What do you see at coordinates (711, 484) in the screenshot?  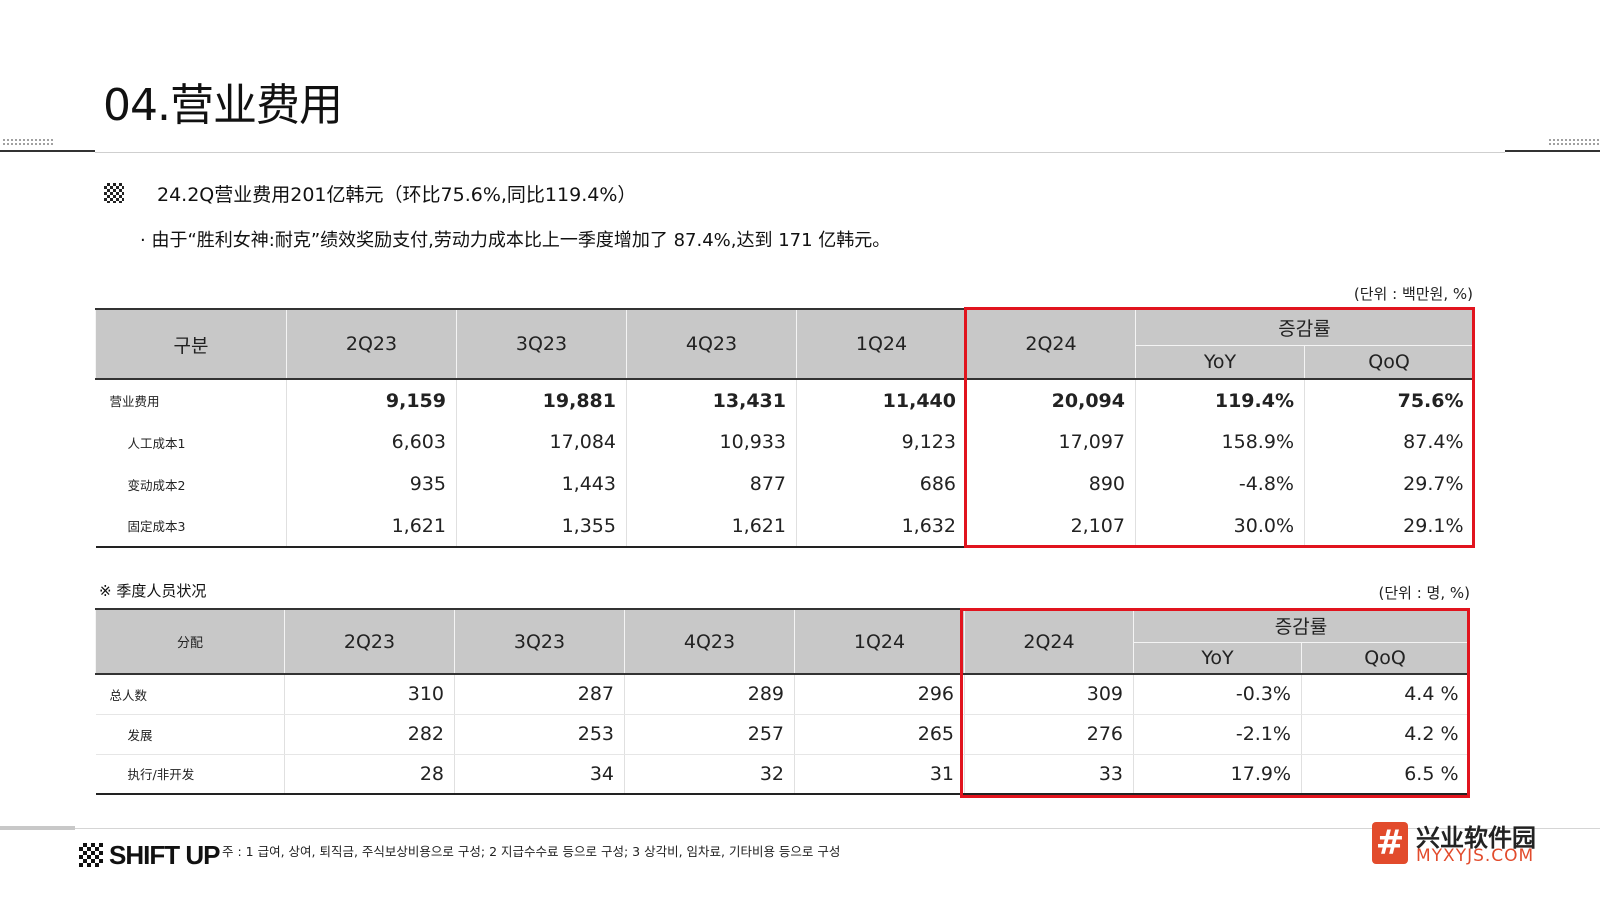 I see `cell-value: 877` at bounding box center [711, 484].